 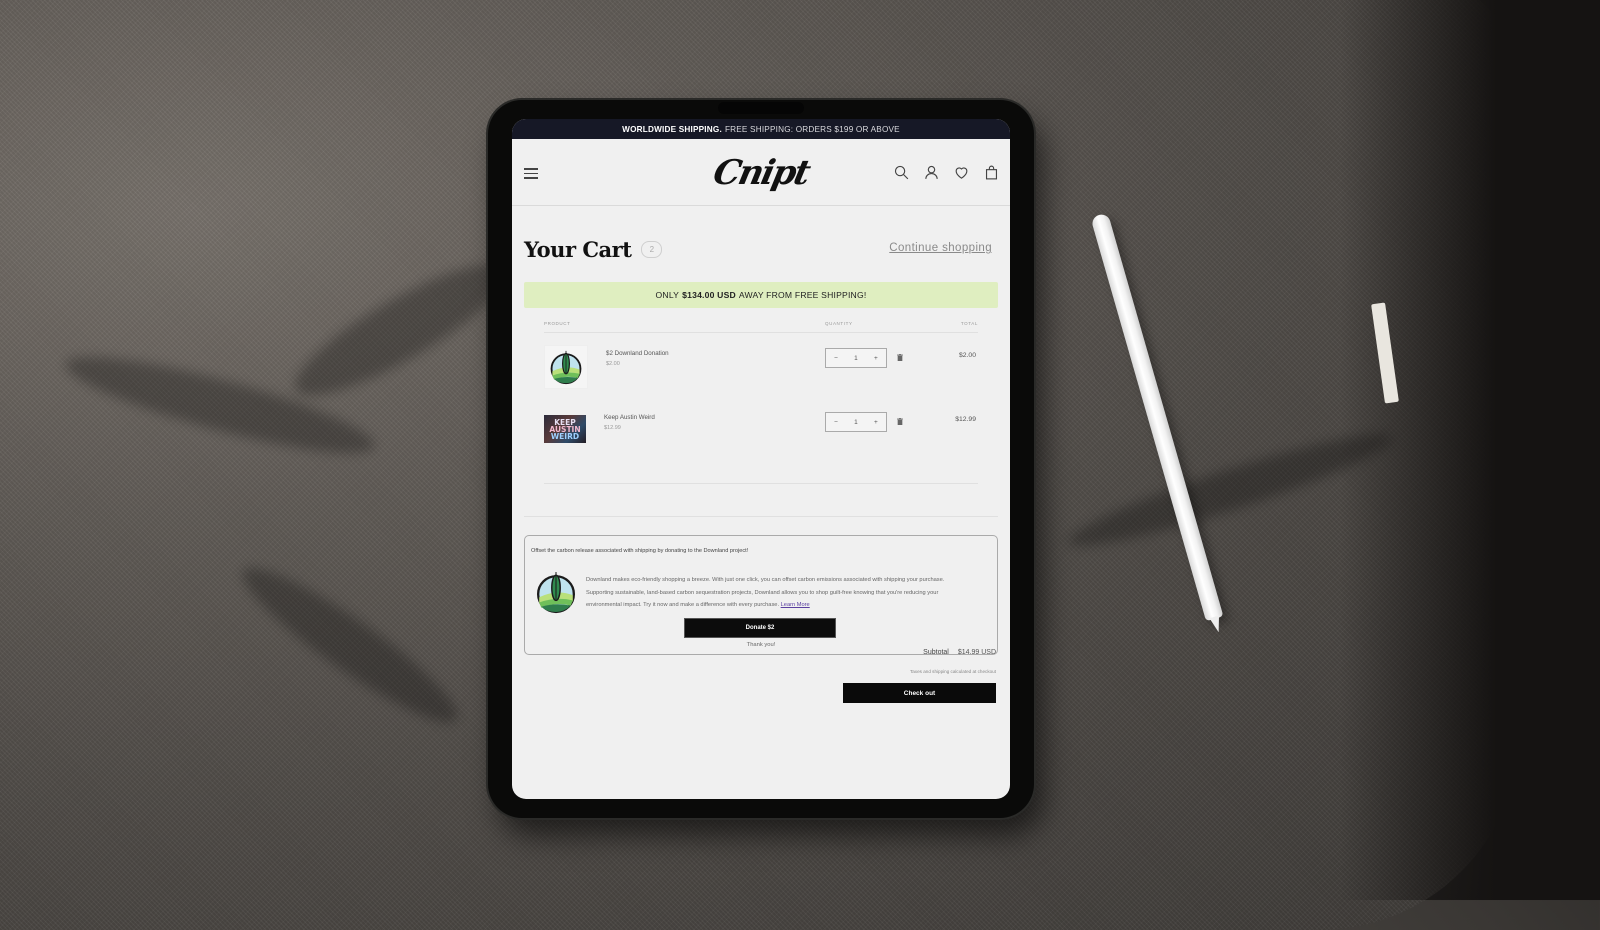 I want to click on item-total: $2.00, so click(x=967, y=355).